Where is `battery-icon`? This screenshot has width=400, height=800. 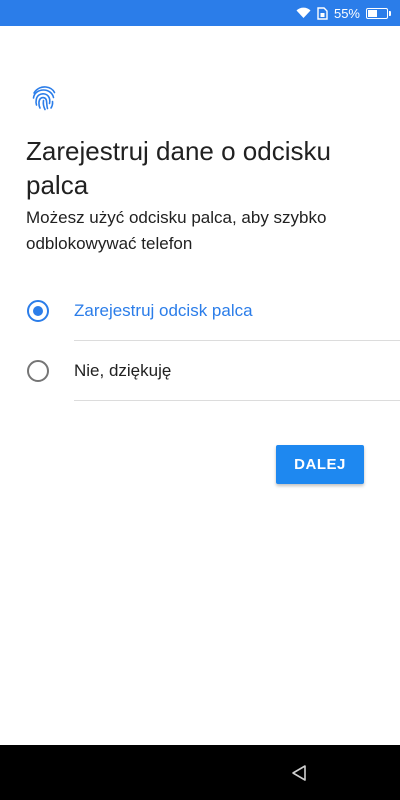 battery-icon is located at coordinates (378, 13).